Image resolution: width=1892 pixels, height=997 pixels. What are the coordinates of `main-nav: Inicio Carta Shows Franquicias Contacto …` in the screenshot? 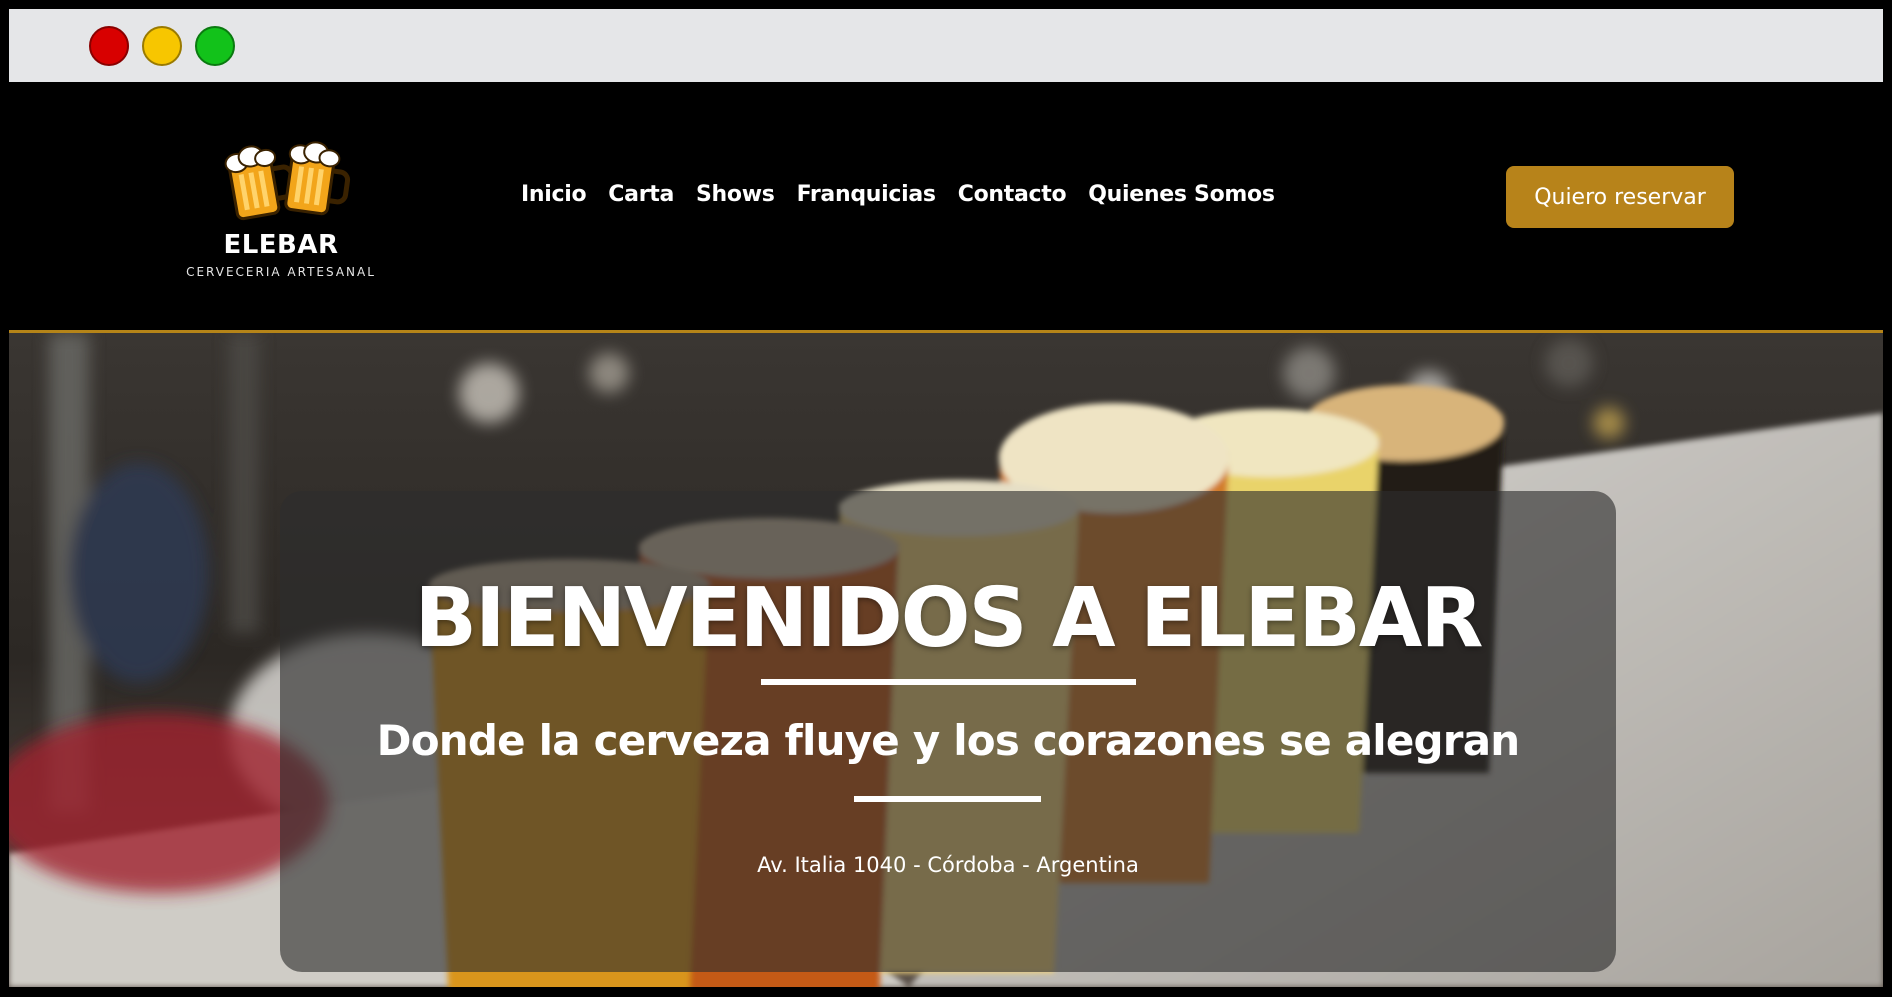 It's located at (898, 194).